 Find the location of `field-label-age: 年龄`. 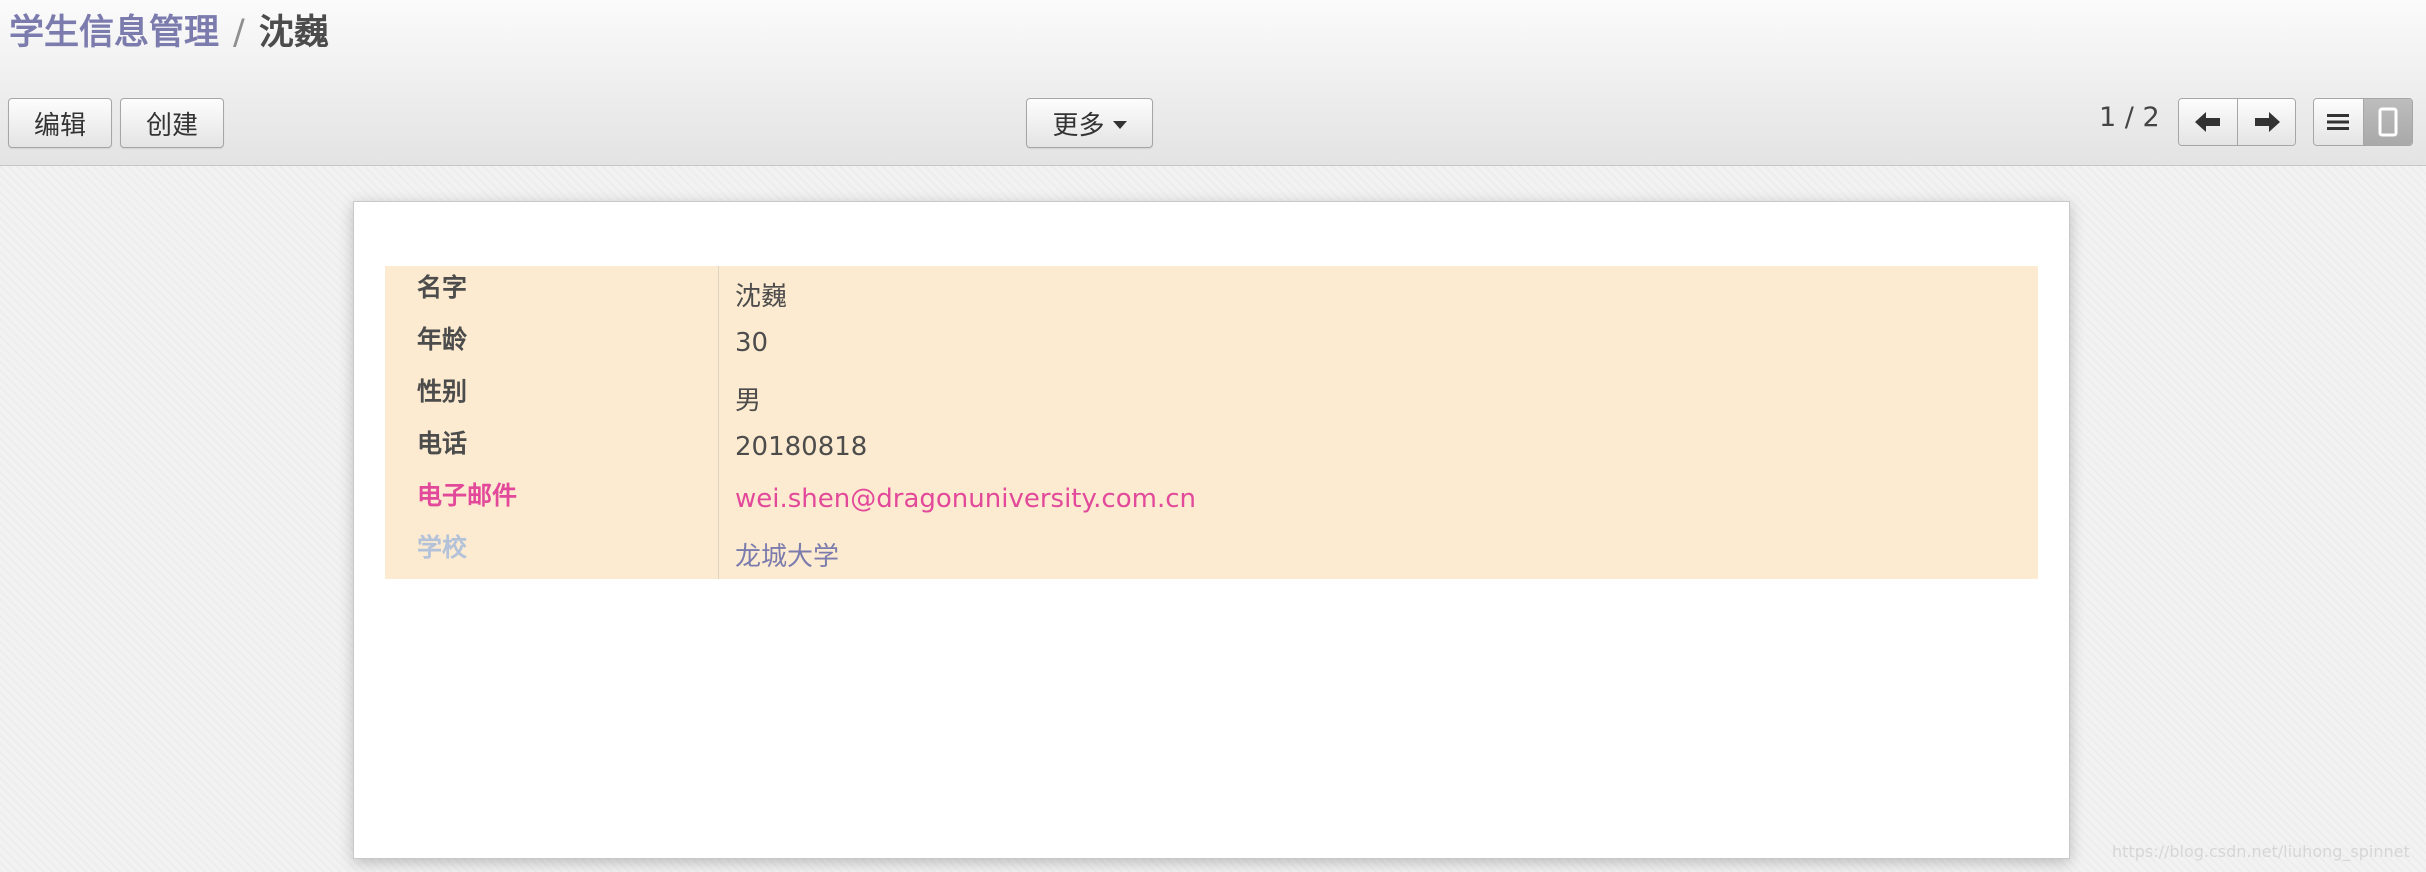

field-label-age: 年龄 is located at coordinates (442, 339).